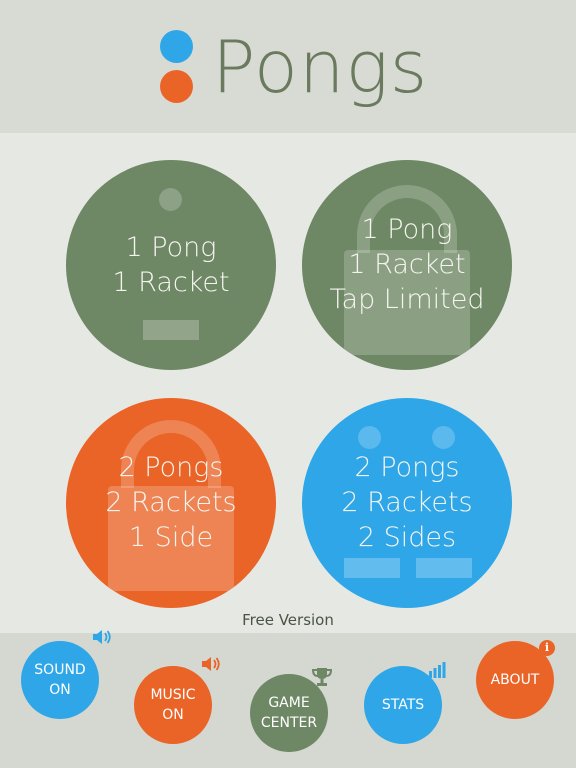 The width and height of the screenshot is (576, 768). I want to click on mode-2-tap-limited-button: 1 Pong 1 Racket Tap Limited, so click(407, 265).